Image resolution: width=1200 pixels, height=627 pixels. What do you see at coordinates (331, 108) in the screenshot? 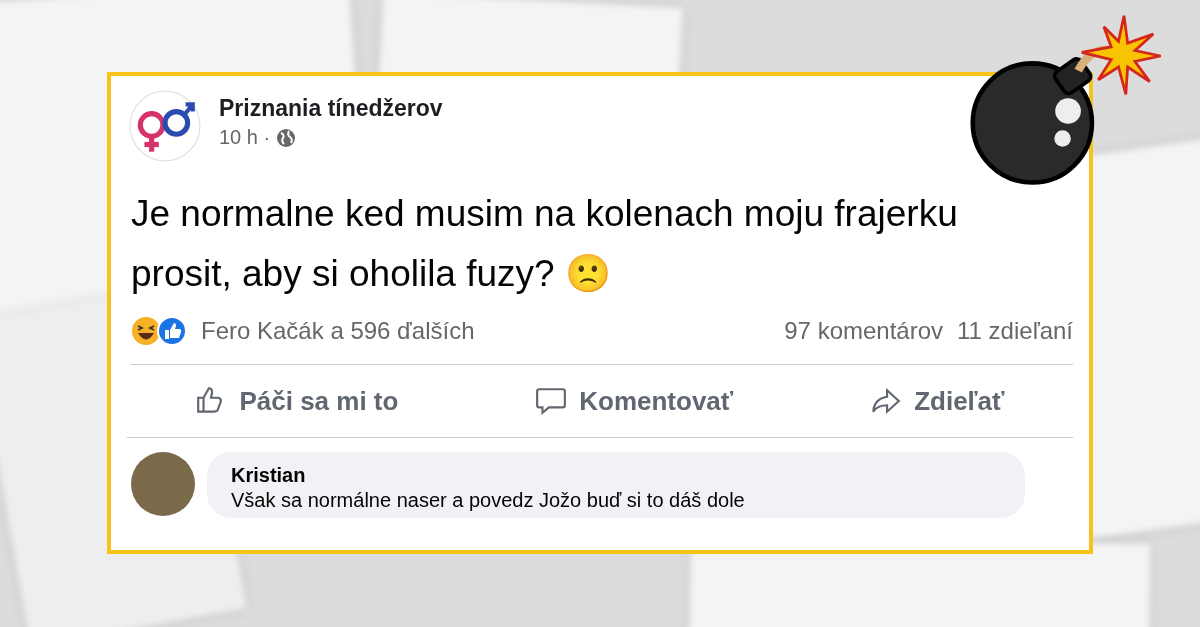
I see `page-name: Priznania tínedžerov` at bounding box center [331, 108].